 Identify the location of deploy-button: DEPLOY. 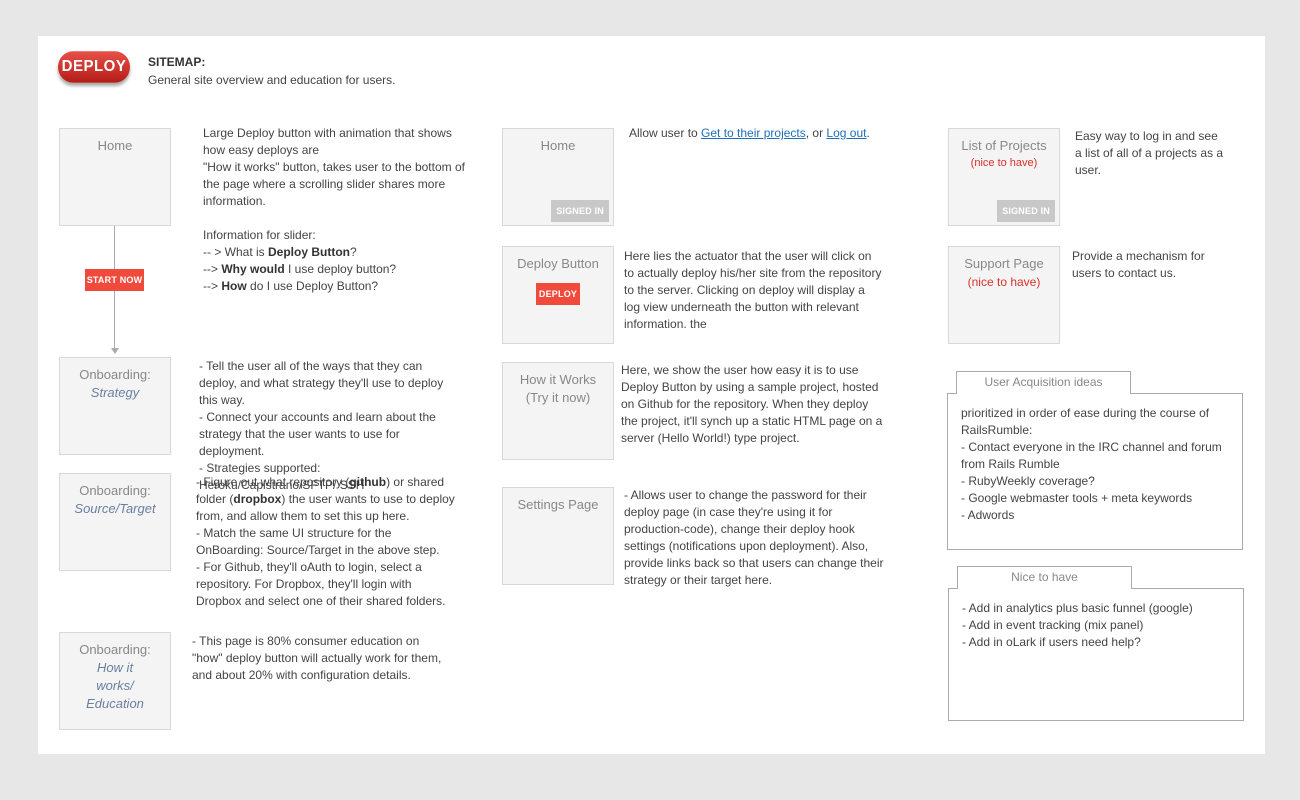
(558, 294).